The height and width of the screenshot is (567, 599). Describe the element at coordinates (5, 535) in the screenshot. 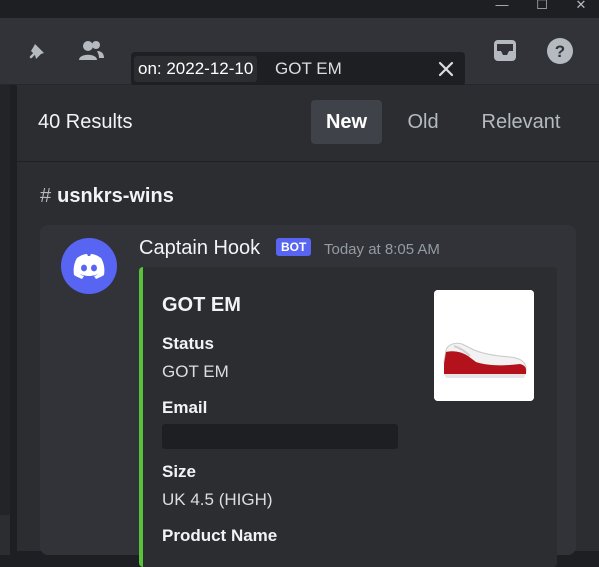

I see `left-scroll-thumb` at that location.